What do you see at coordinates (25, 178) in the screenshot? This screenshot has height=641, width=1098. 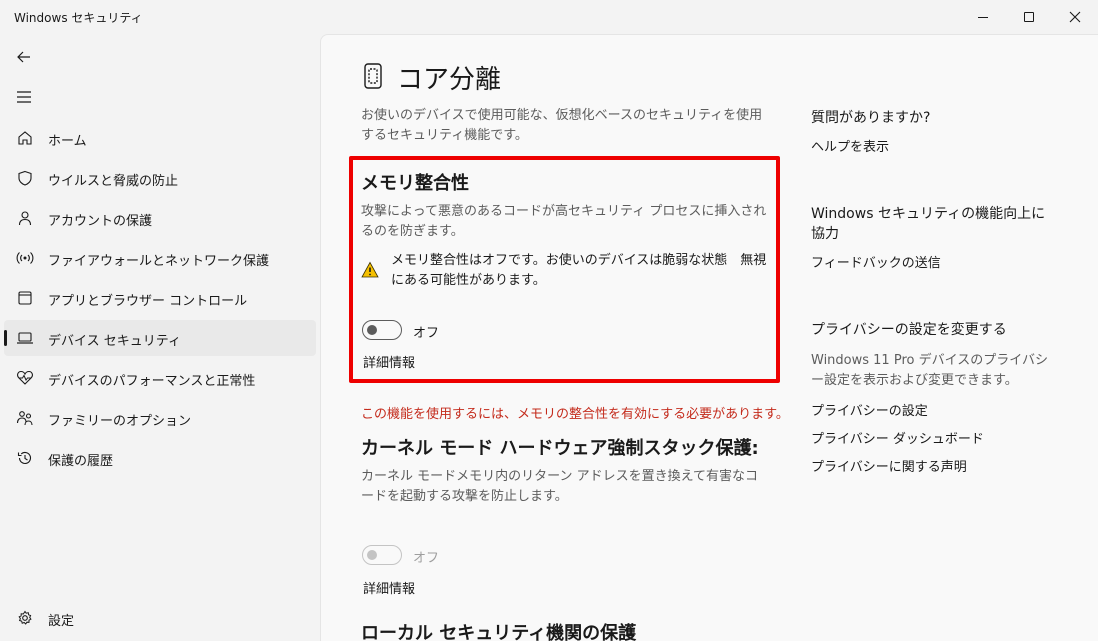 I see `shield-icon` at bounding box center [25, 178].